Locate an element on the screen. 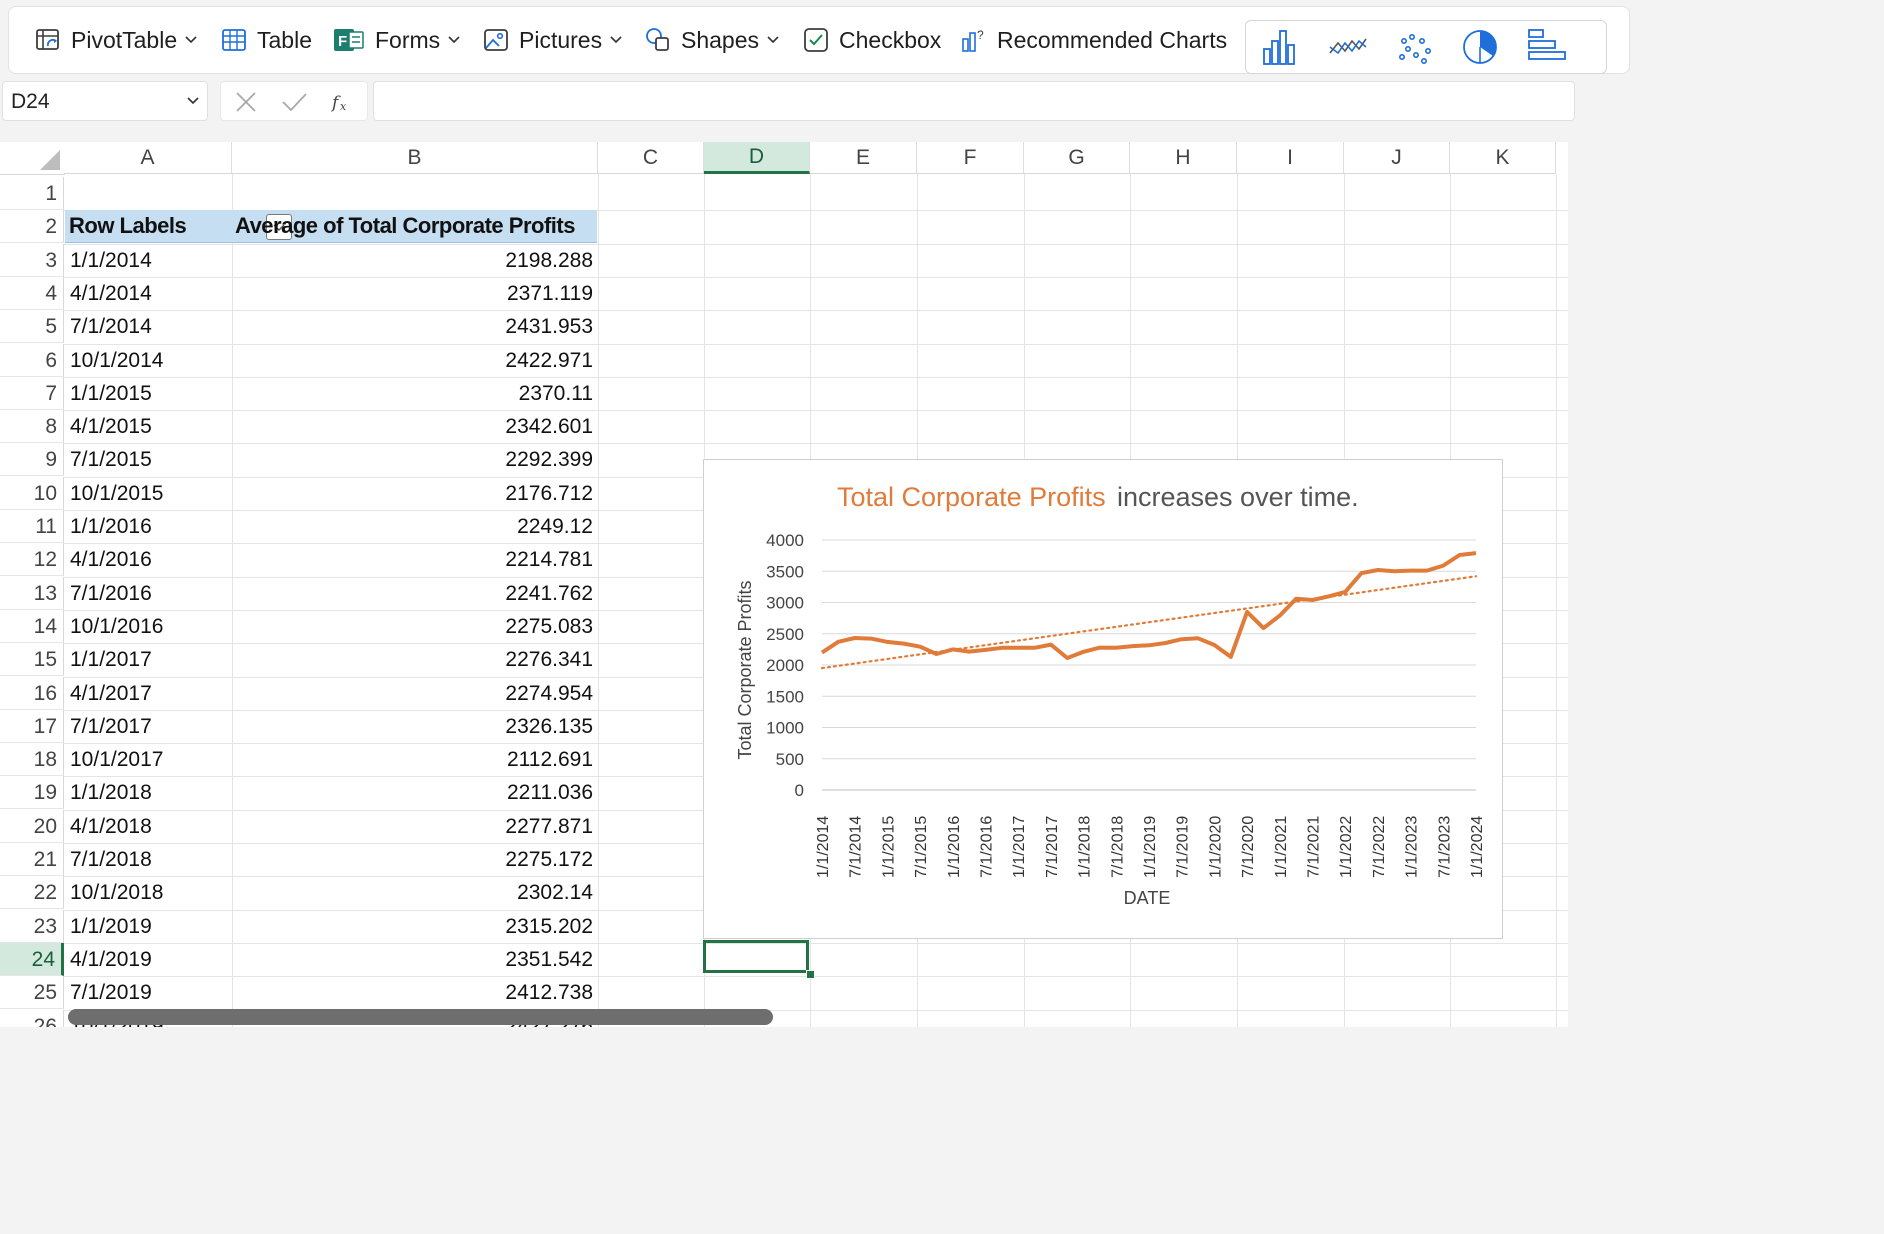 The width and height of the screenshot is (1884, 1234). pivot-row-value: 2371.119 is located at coordinates (412, 293).